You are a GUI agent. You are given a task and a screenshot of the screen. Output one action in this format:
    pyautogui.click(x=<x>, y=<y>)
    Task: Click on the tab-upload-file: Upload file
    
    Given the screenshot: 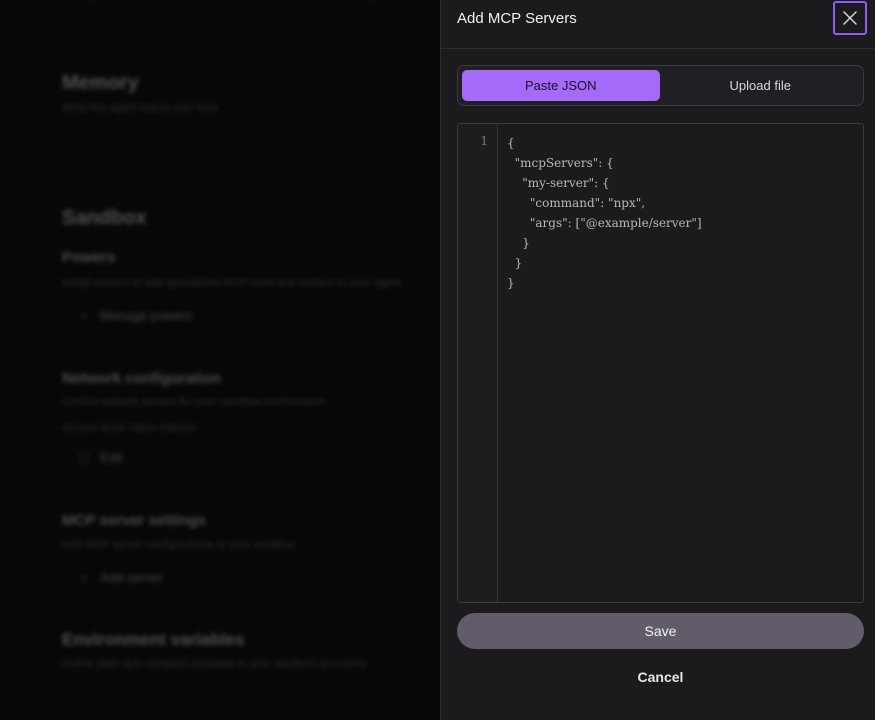 What is the action you would take?
    pyautogui.click(x=761, y=85)
    